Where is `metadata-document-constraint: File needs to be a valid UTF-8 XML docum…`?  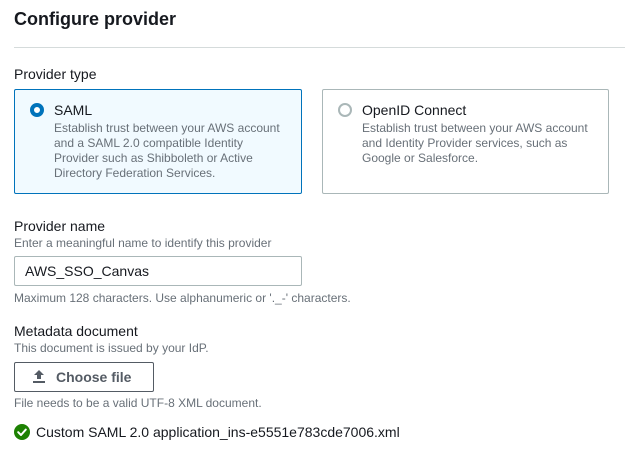
metadata-document-constraint: File needs to be a valid UTF-8 XML docum… is located at coordinates (138, 403).